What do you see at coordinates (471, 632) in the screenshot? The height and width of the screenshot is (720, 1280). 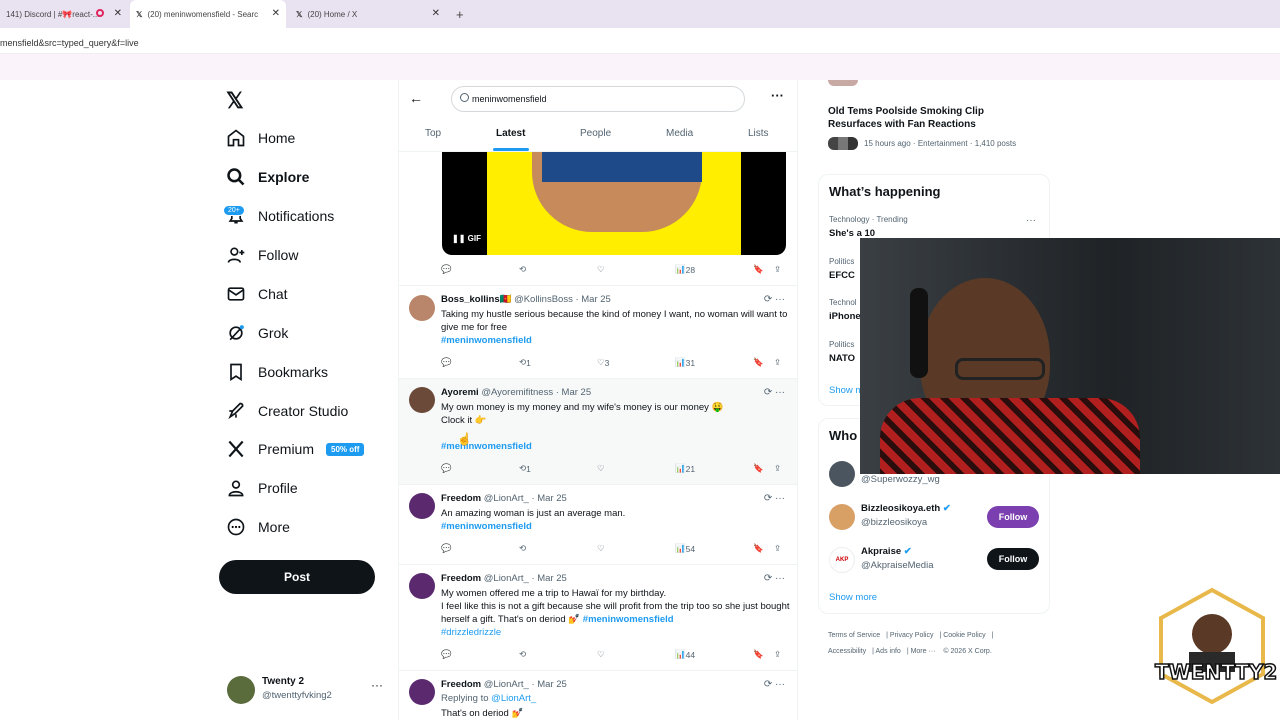 I see `hashtag-link: #drizzledrizzle` at bounding box center [471, 632].